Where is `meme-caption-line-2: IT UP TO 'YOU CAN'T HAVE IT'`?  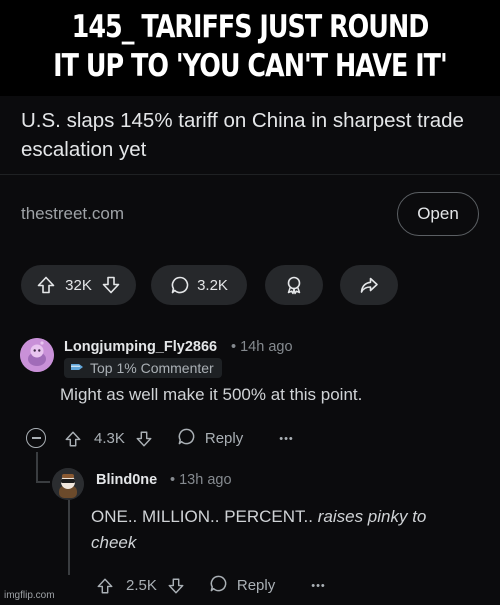
meme-caption-line-2: IT UP TO 'YOU CAN'T HAVE IT' is located at coordinates (250, 66).